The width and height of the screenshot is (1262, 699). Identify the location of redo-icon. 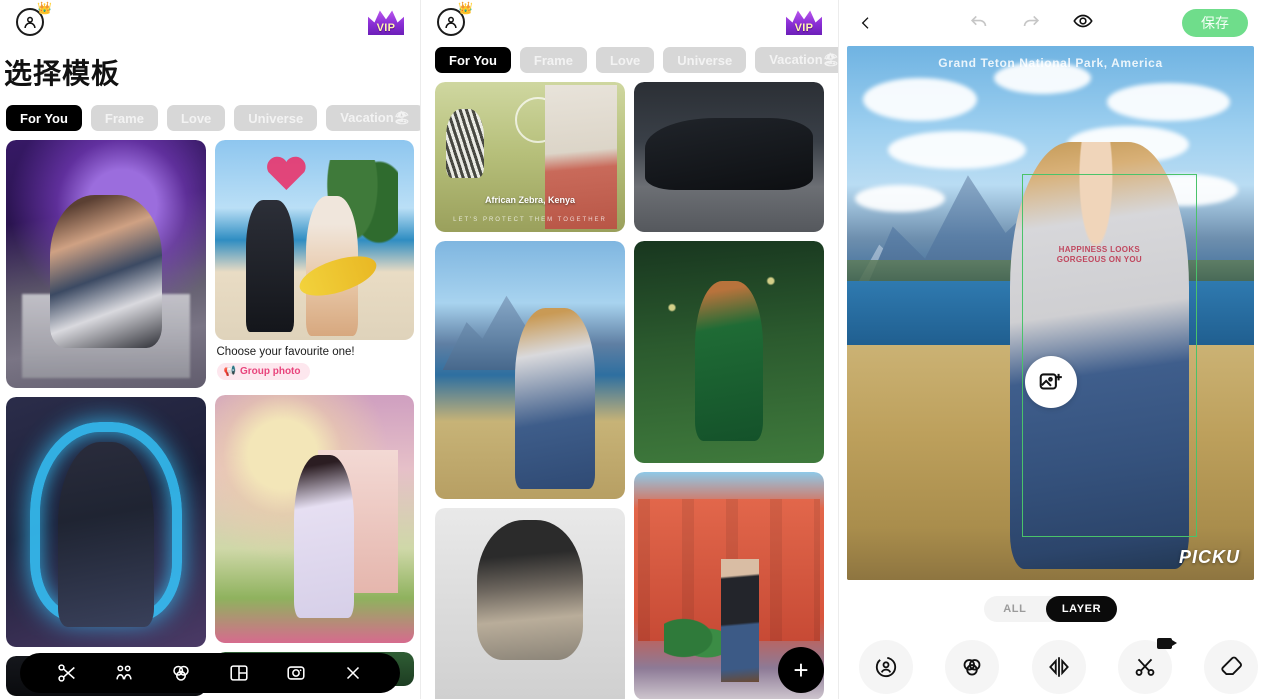
(1031, 23).